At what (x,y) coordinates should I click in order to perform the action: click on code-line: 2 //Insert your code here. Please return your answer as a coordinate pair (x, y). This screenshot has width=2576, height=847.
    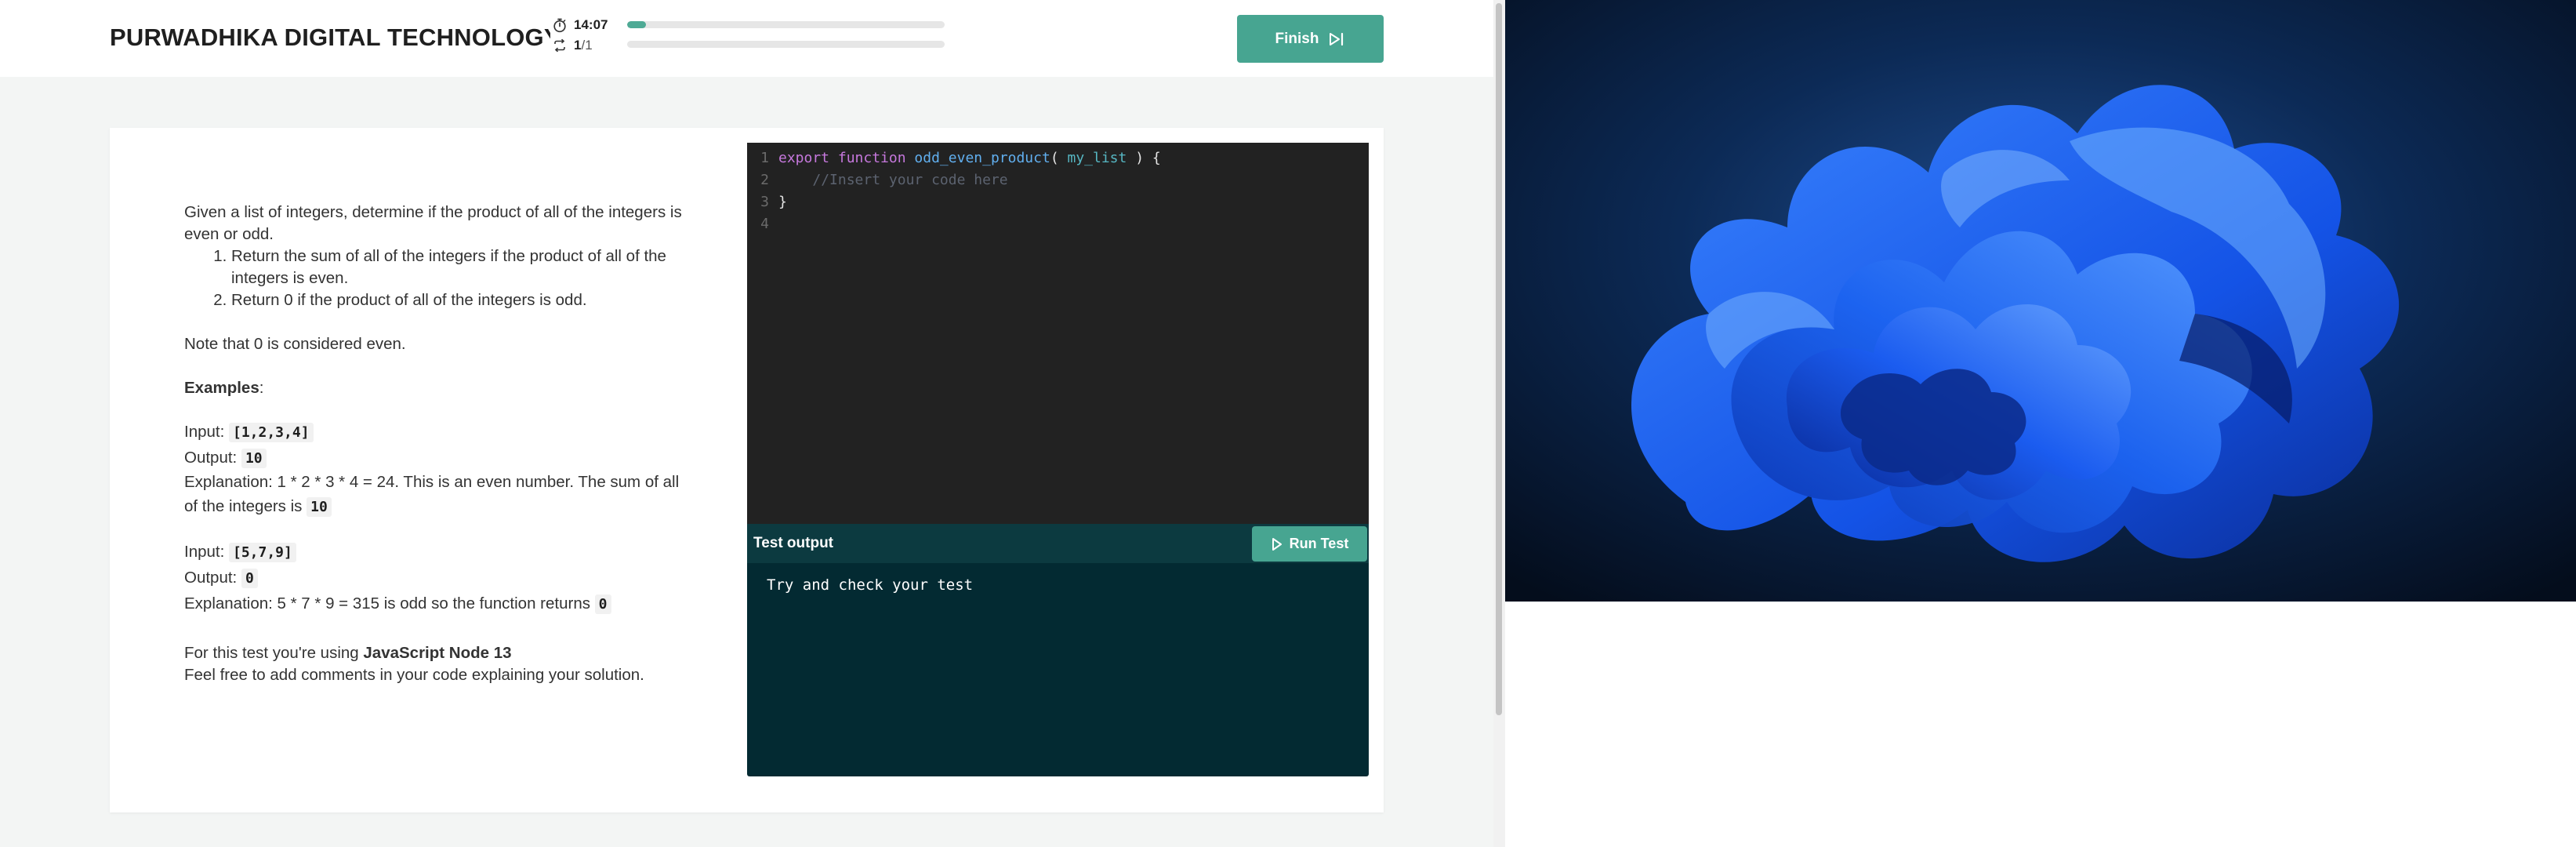
    Looking at the image, I should click on (877, 180).